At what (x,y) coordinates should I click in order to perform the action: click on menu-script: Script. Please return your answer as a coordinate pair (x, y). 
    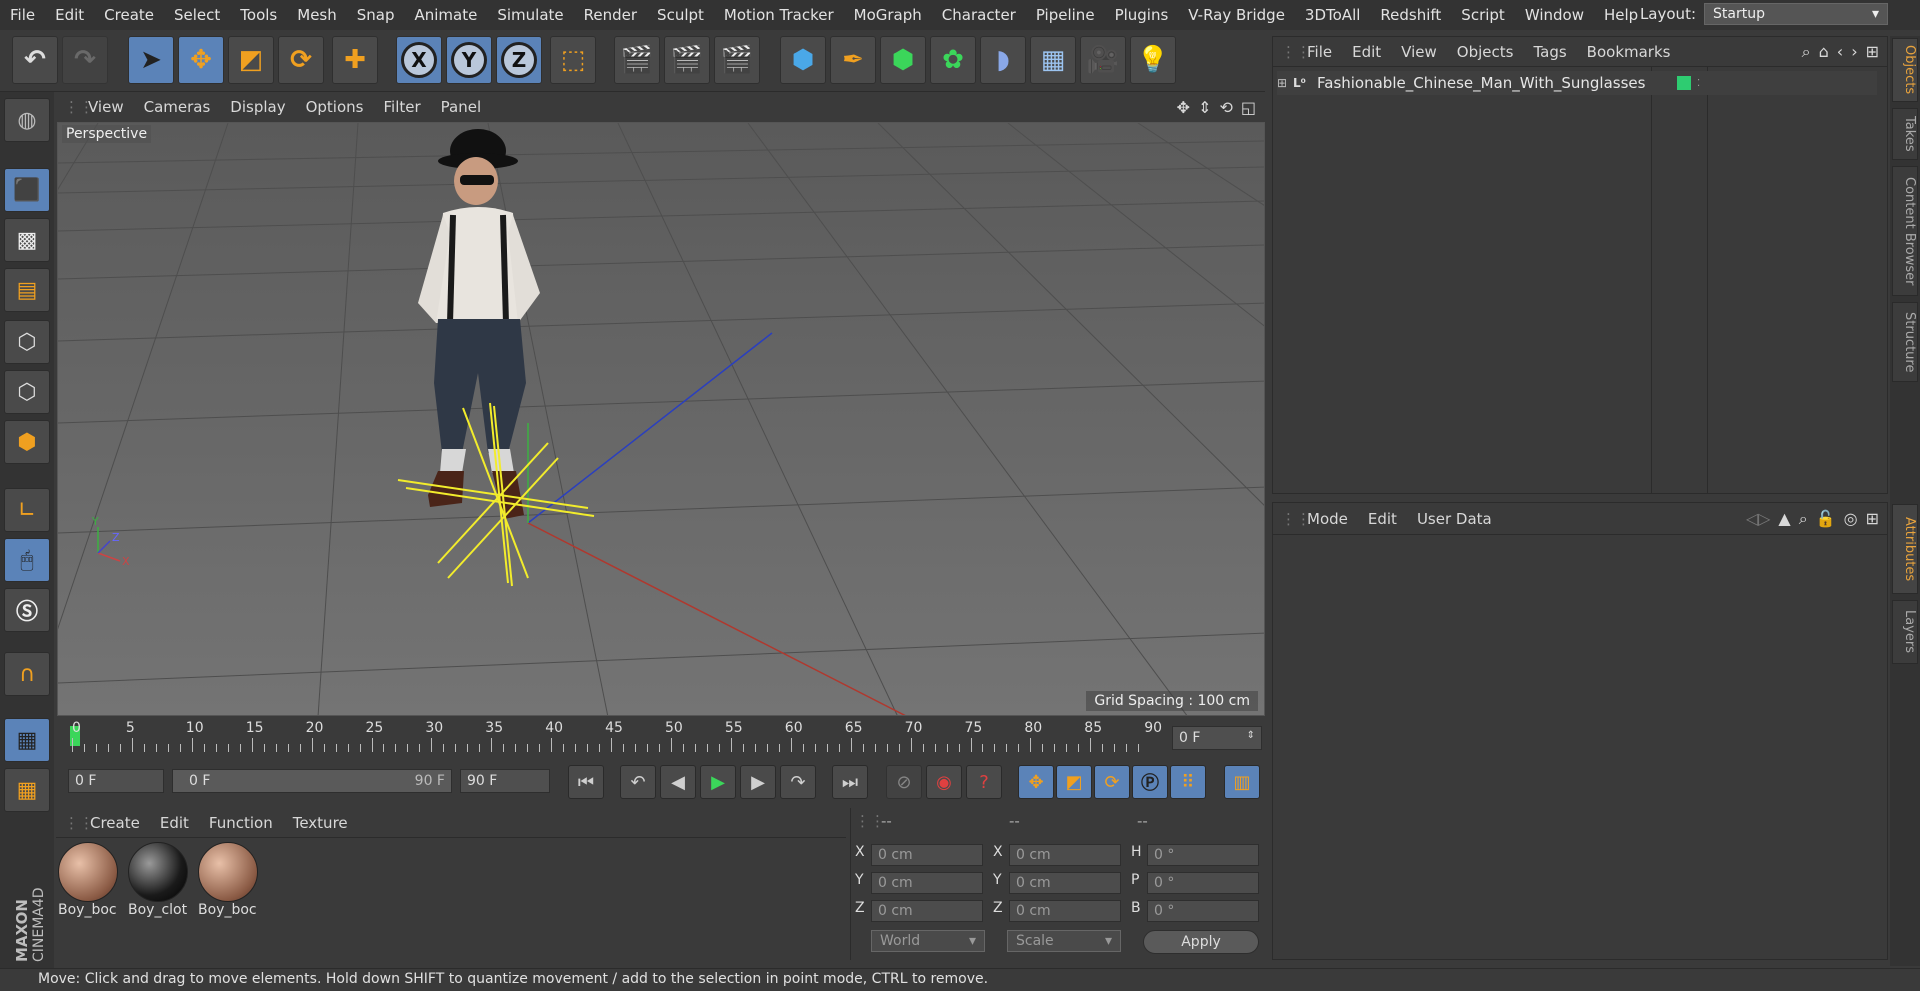
    Looking at the image, I should click on (1483, 15).